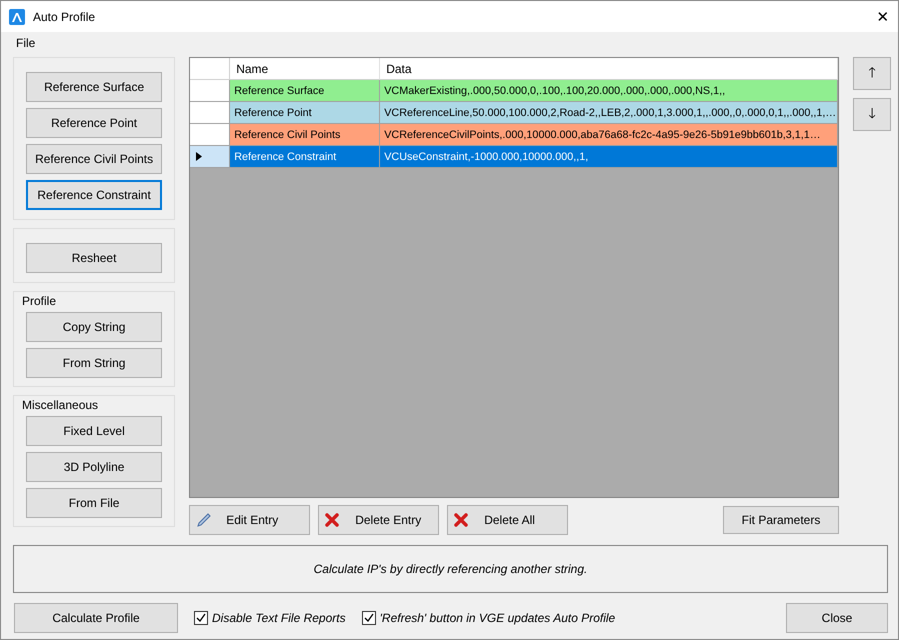 Image resolution: width=899 pixels, height=640 pixels. I want to click on tool-button: Fixed Level, so click(94, 431).